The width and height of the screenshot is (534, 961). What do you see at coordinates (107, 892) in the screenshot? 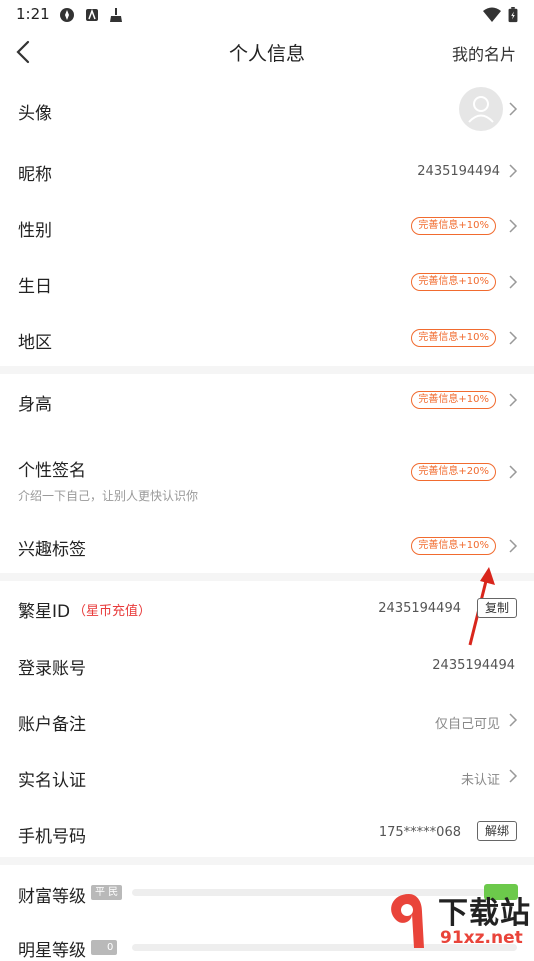
I see `wealth-level-tag: 平 民` at bounding box center [107, 892].